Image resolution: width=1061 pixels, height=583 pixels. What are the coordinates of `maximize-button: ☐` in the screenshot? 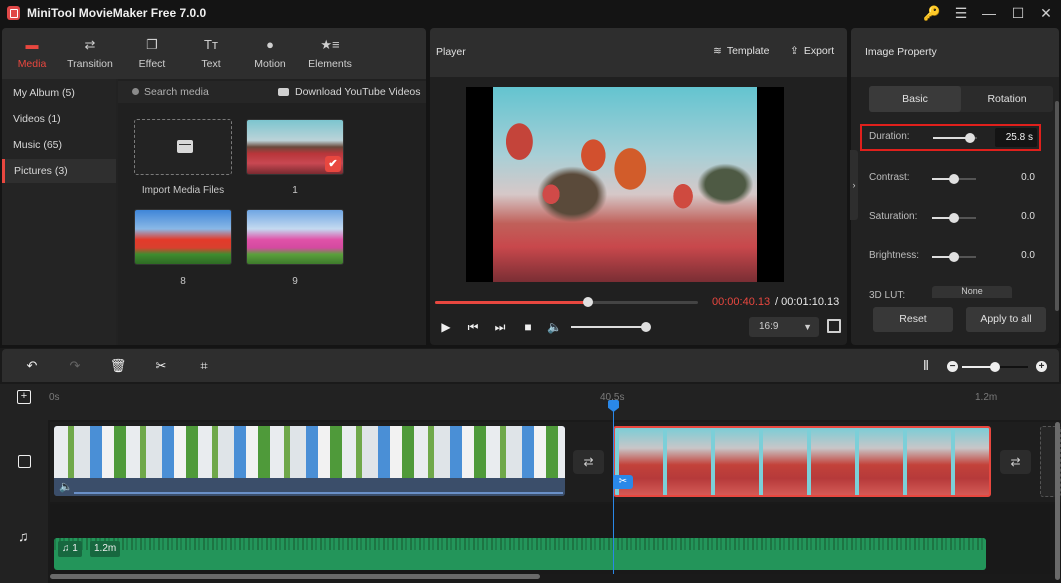 It's located at (1018, 13).